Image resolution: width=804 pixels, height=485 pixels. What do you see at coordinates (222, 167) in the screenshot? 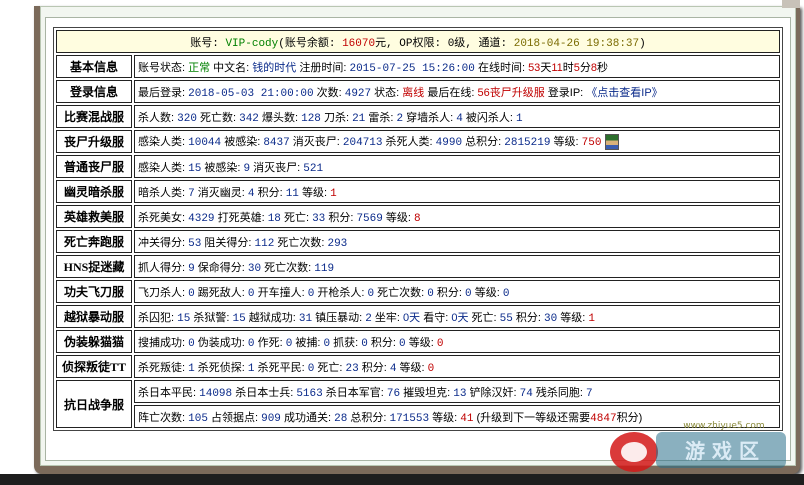
I see `stat-text: 被感染:` at bounding box center [222, 167].